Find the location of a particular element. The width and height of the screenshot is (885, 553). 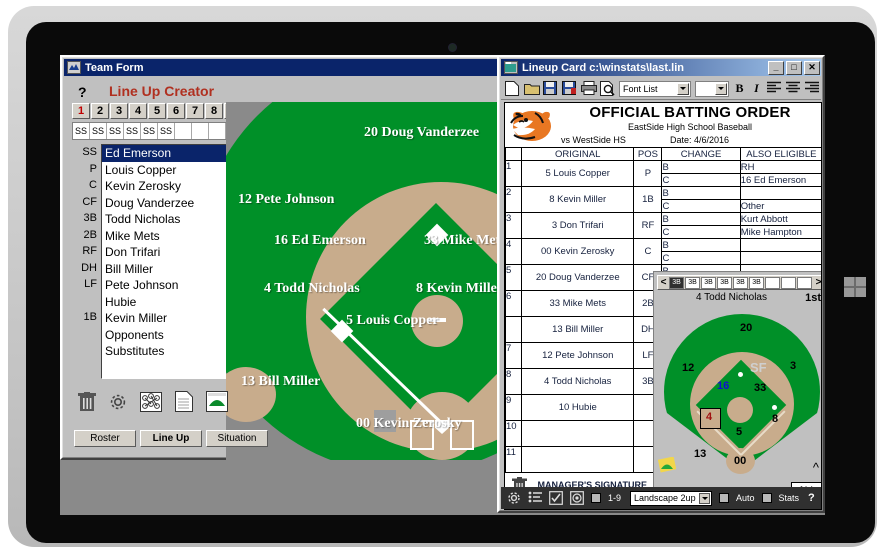

field-position-panel: < 3B 3B 3B 3B 3B 3B > 4 Todd Nicholas 1st is located at coordinates (737, 390).